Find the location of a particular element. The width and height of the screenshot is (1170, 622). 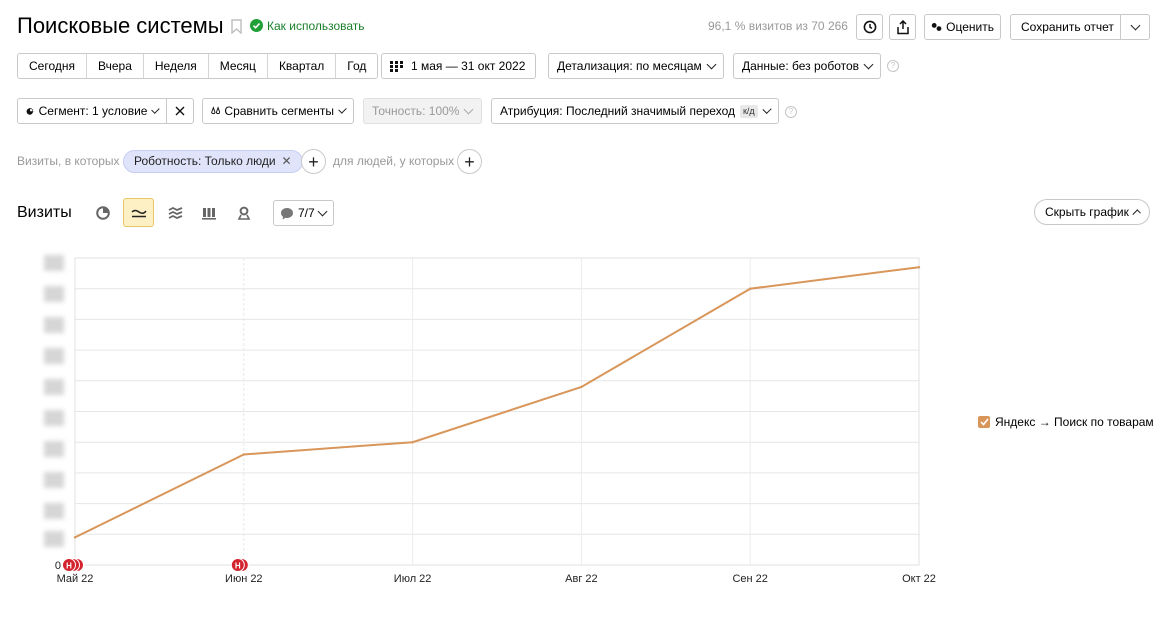

accuracy-select: Точность: 100% is located at coordinates (422, 111).